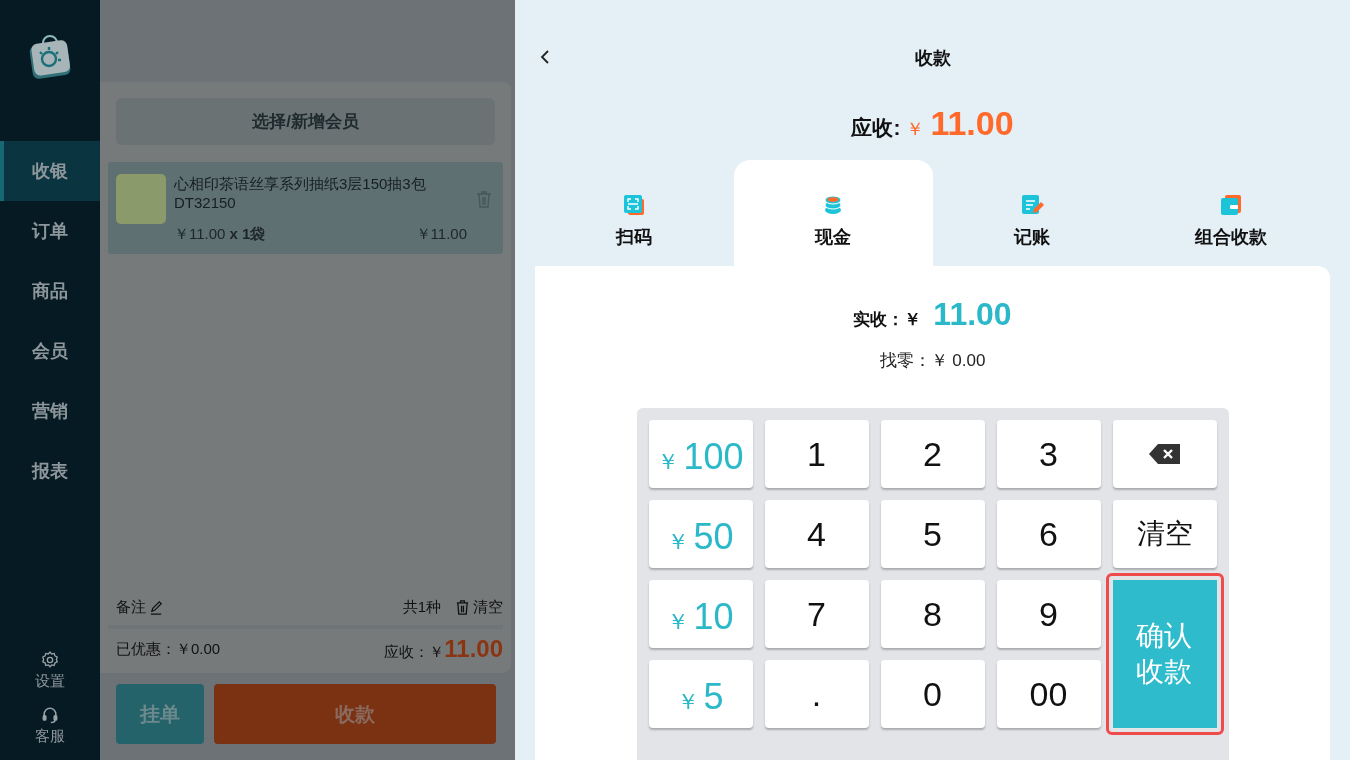  What do you see at coordinates (1048, 614) in the screenshot?
I see `digit-key: 9` at bounding box center [1048, 614].